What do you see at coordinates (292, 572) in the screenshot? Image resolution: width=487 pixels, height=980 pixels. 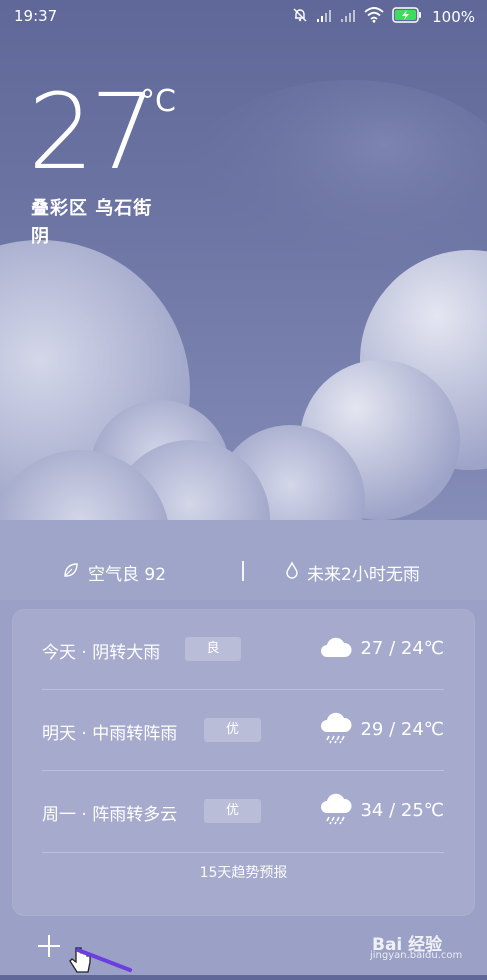 I see `droplet-icon` at bounding box center [292, 572].